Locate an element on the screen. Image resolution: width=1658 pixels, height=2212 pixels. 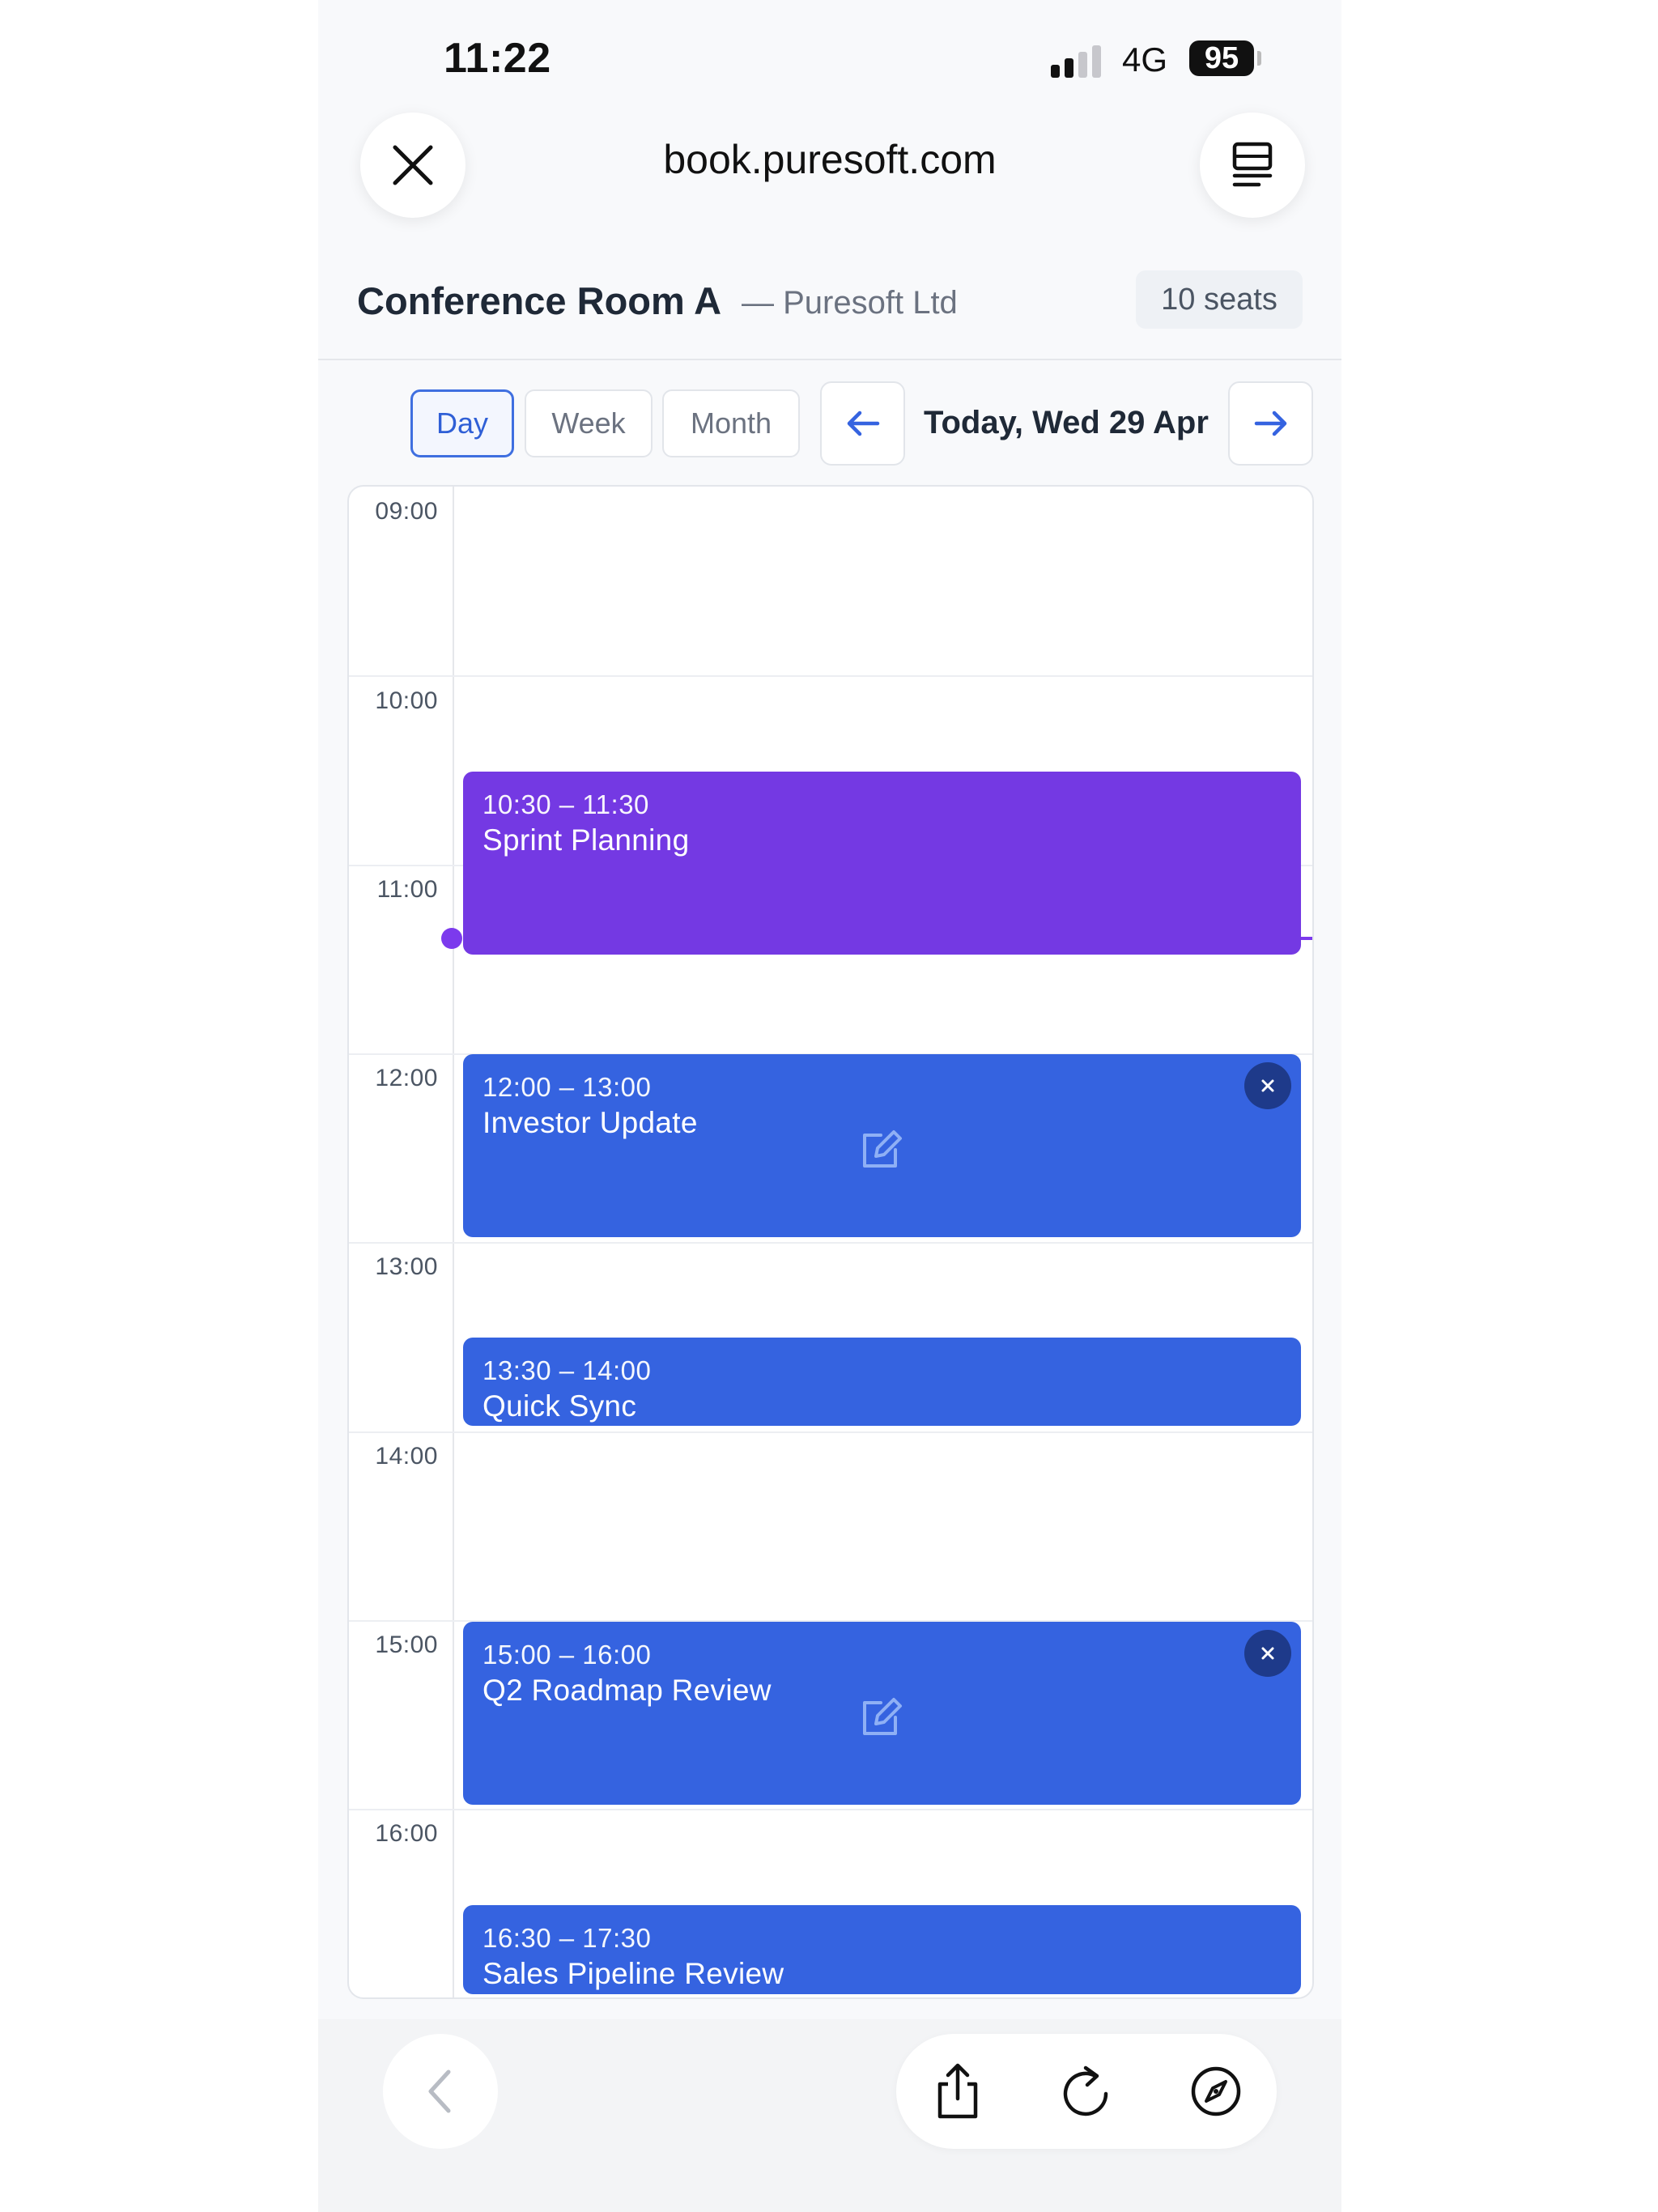
next-day-button is located at coordinates (1270, 424).